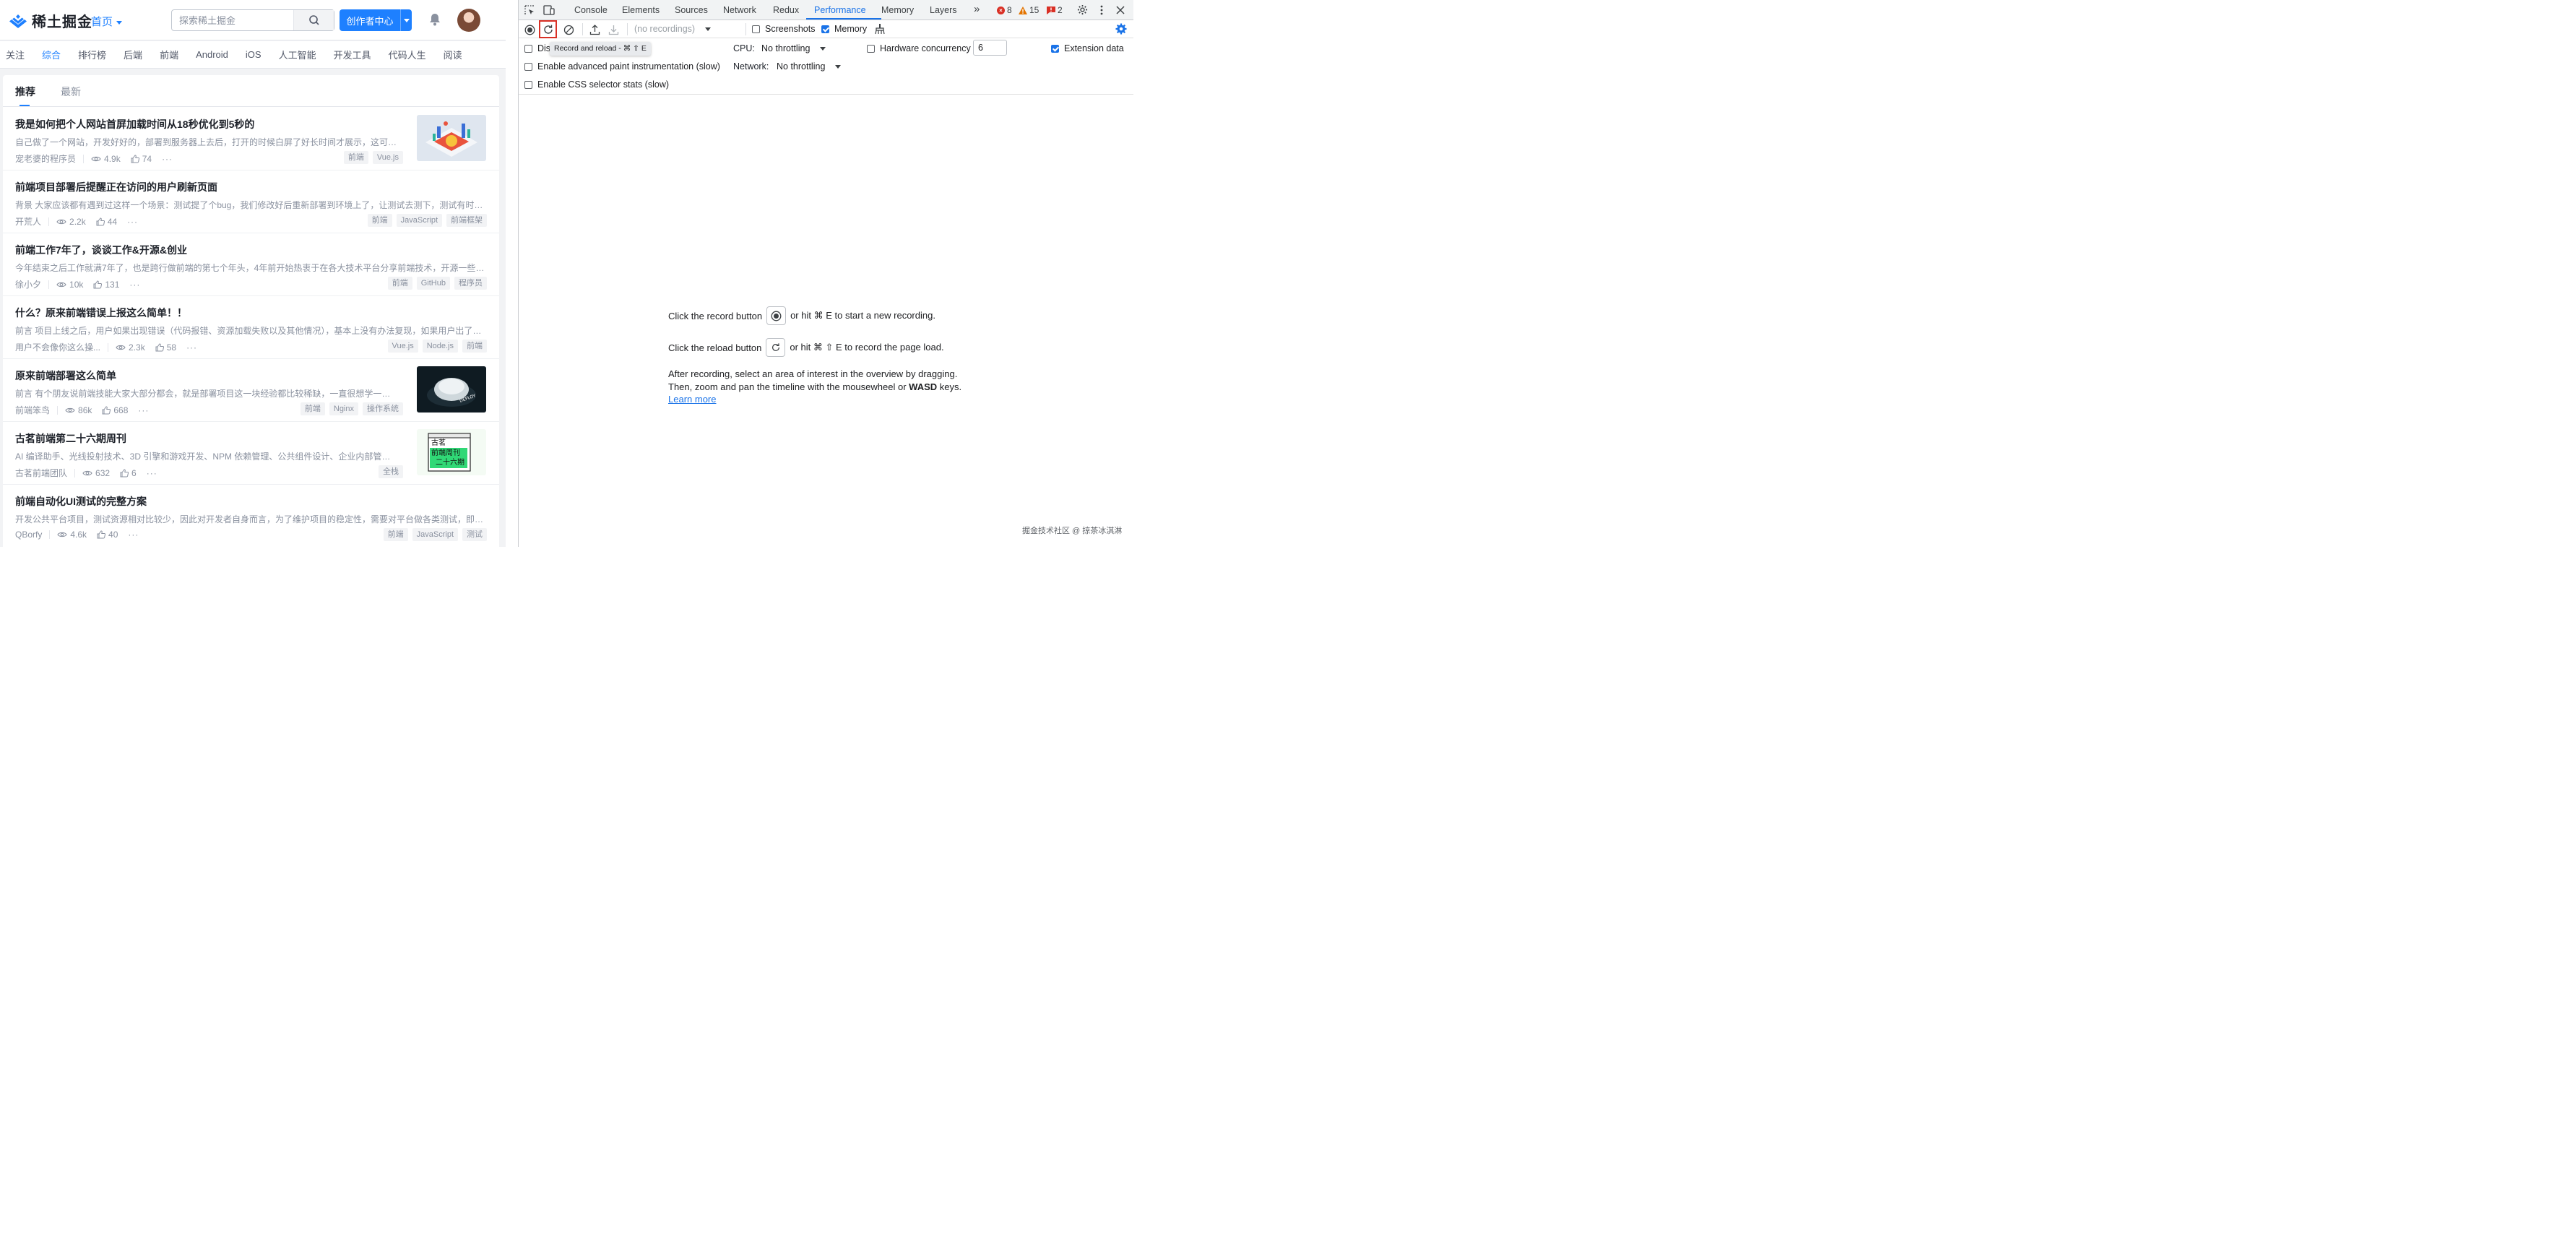 The image size is (2576, 1244). What do you see at coordinates (641, 10) in the screenshot?
I see `tab-elements: Elements` at bounding box center [641, 10].